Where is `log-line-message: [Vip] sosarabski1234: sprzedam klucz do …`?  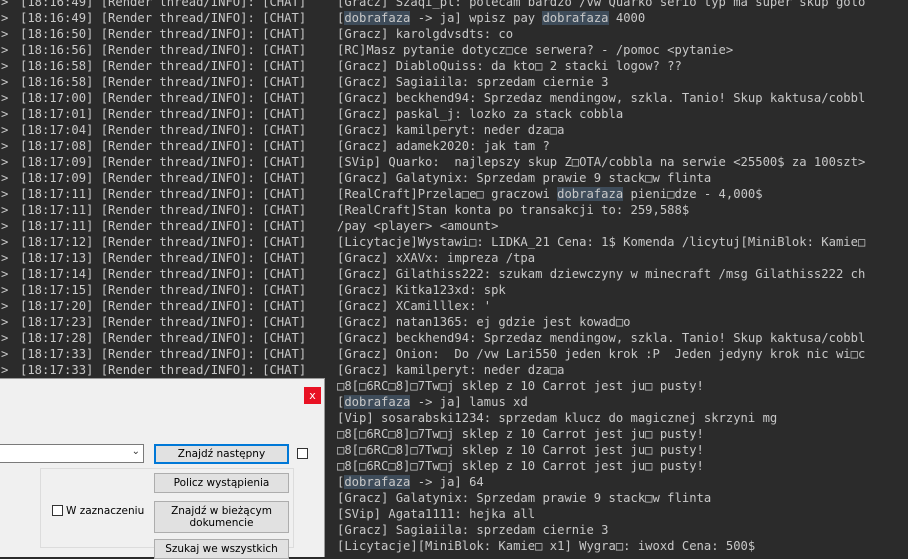 log-line-message: [Vip] sosarabski1234: sprzedam klucz do … is located at coordinates (557, 418).